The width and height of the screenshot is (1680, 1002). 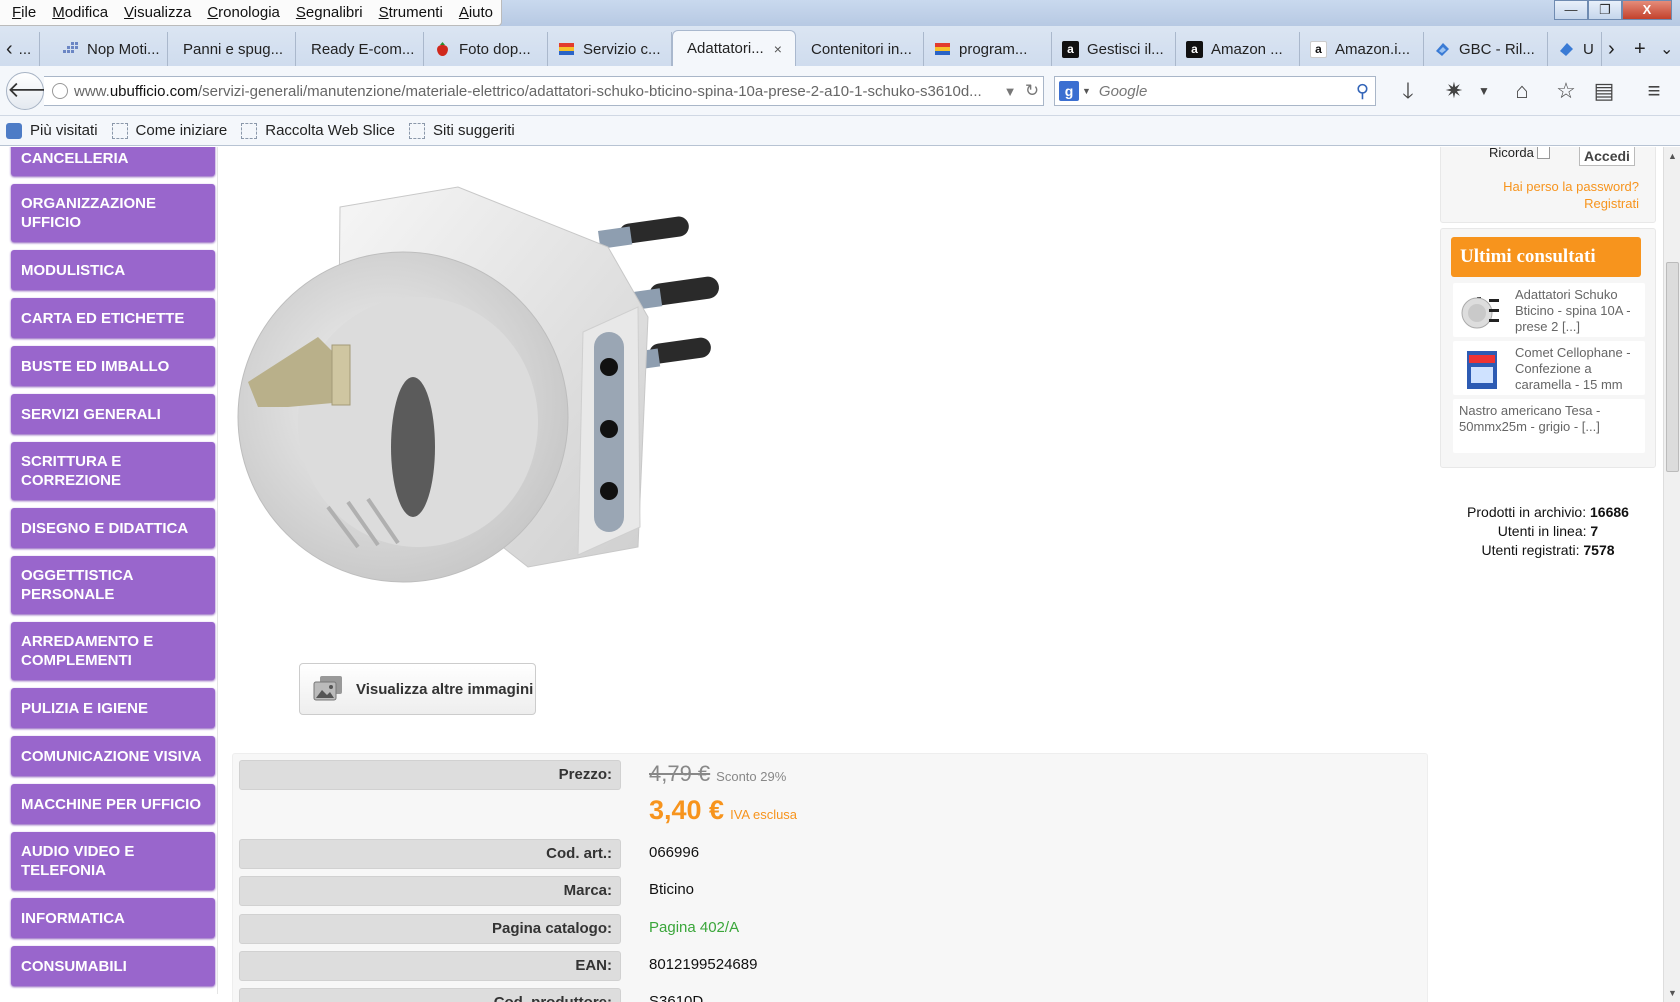 I want to click on category-buste-imballo: BUSTE ED IMBALLO, so click(x=113, y=366).